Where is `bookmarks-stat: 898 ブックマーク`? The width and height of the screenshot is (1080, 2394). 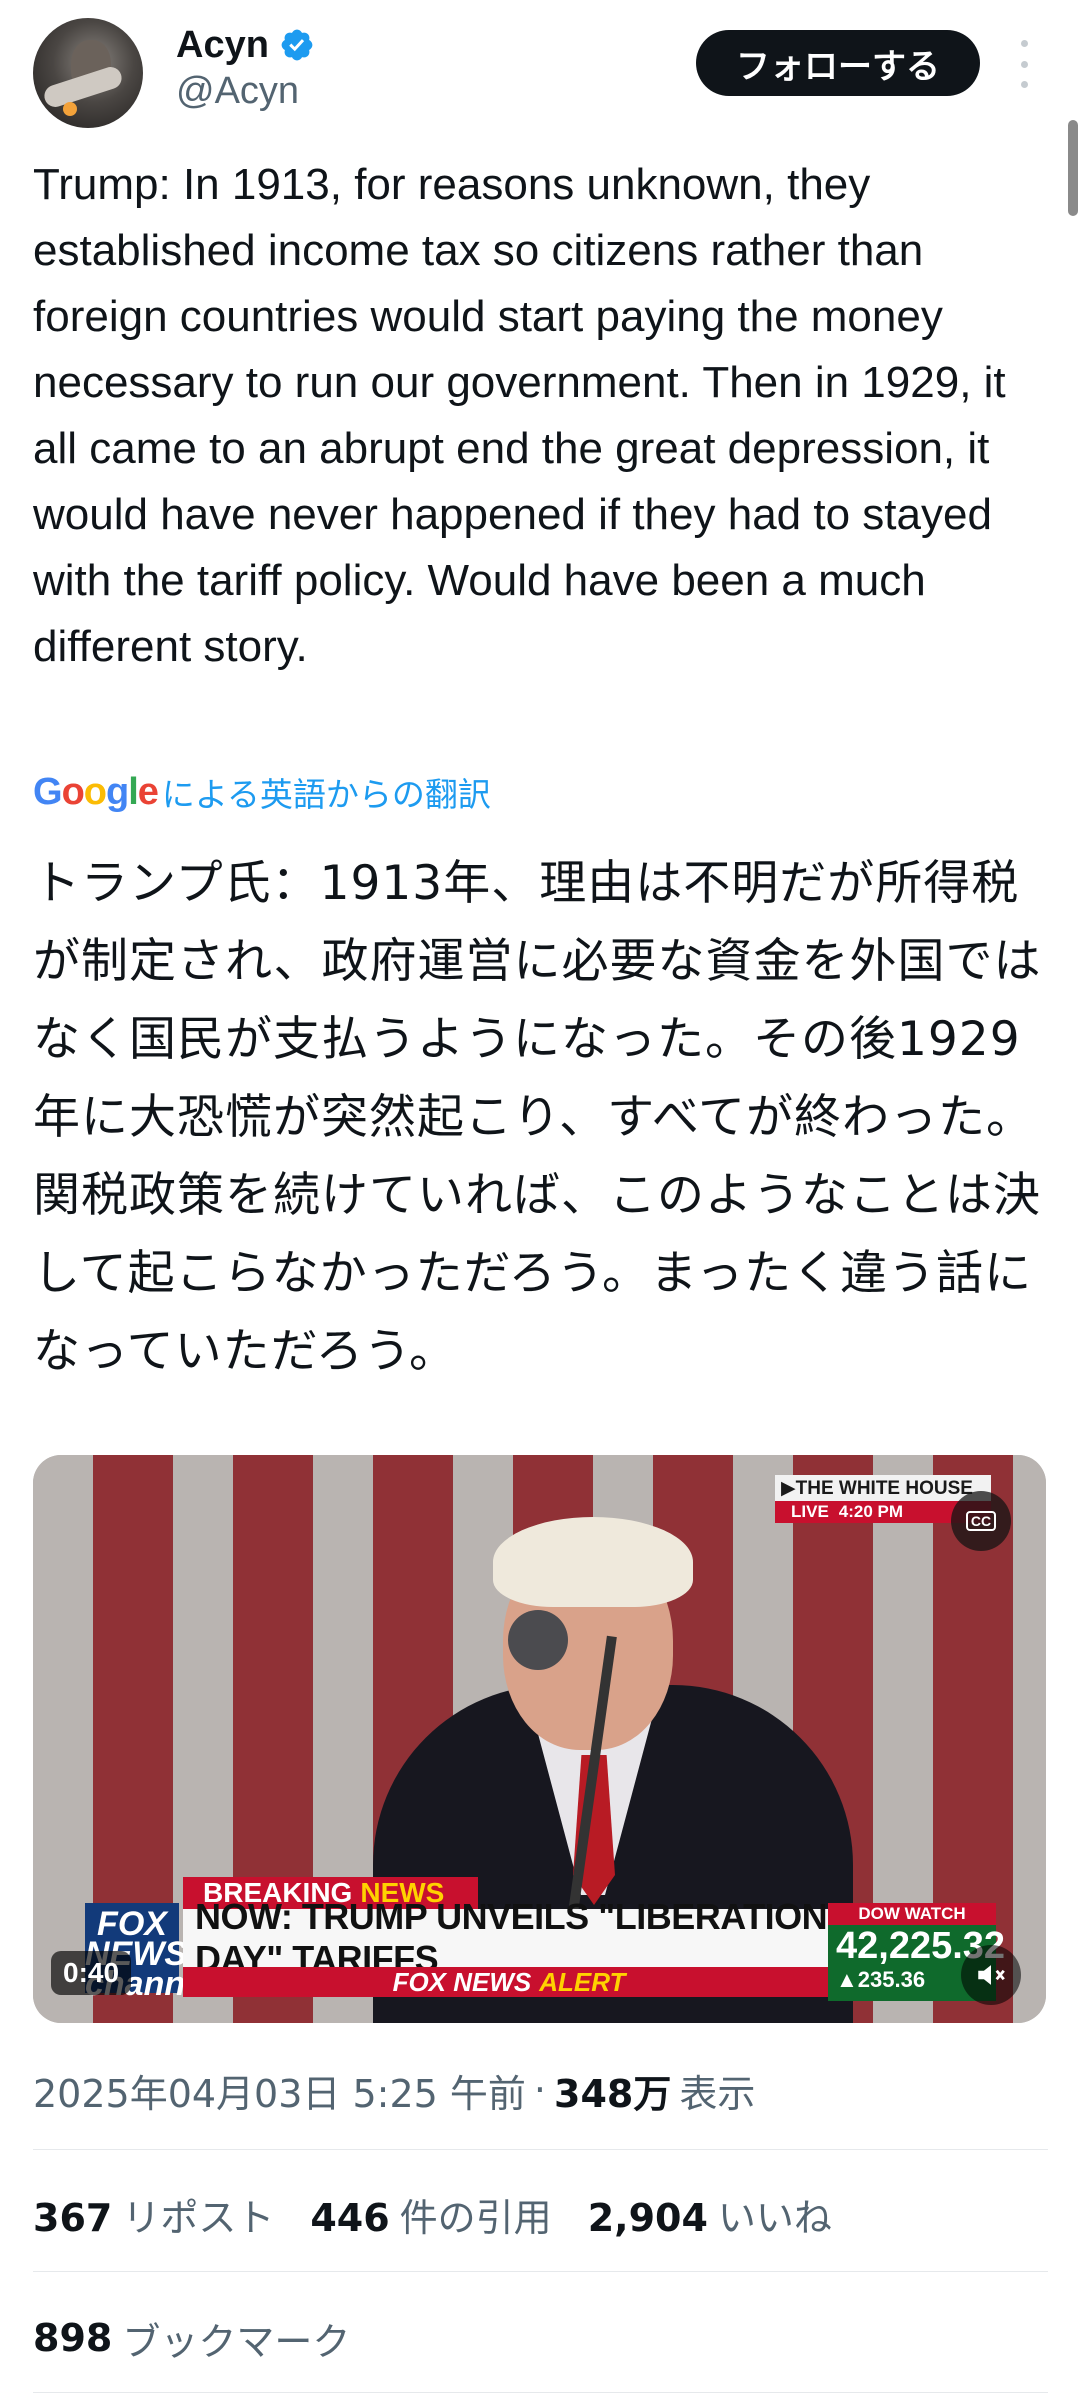 bookmarks-stat: 898 ブックマーク is located at coordinates (191, 2338).